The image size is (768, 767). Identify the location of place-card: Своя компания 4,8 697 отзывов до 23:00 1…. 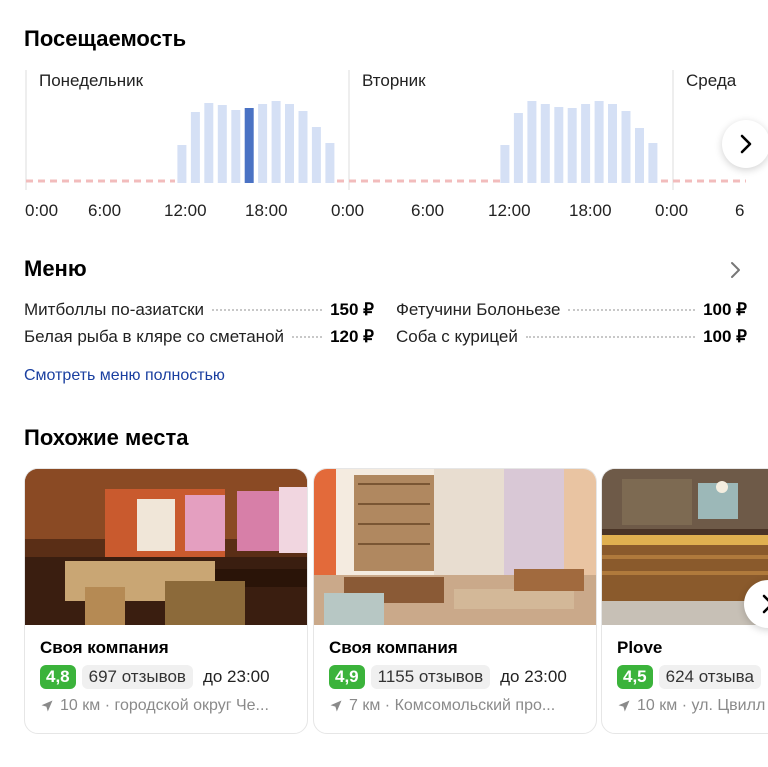
(166, 601).